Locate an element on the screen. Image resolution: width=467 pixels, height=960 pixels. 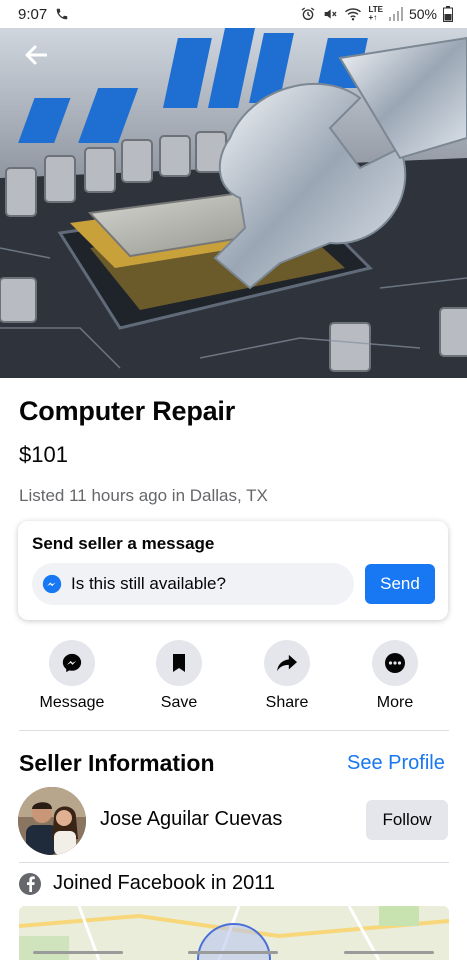
back-arrow-icon is located at coordinates (36, 55).